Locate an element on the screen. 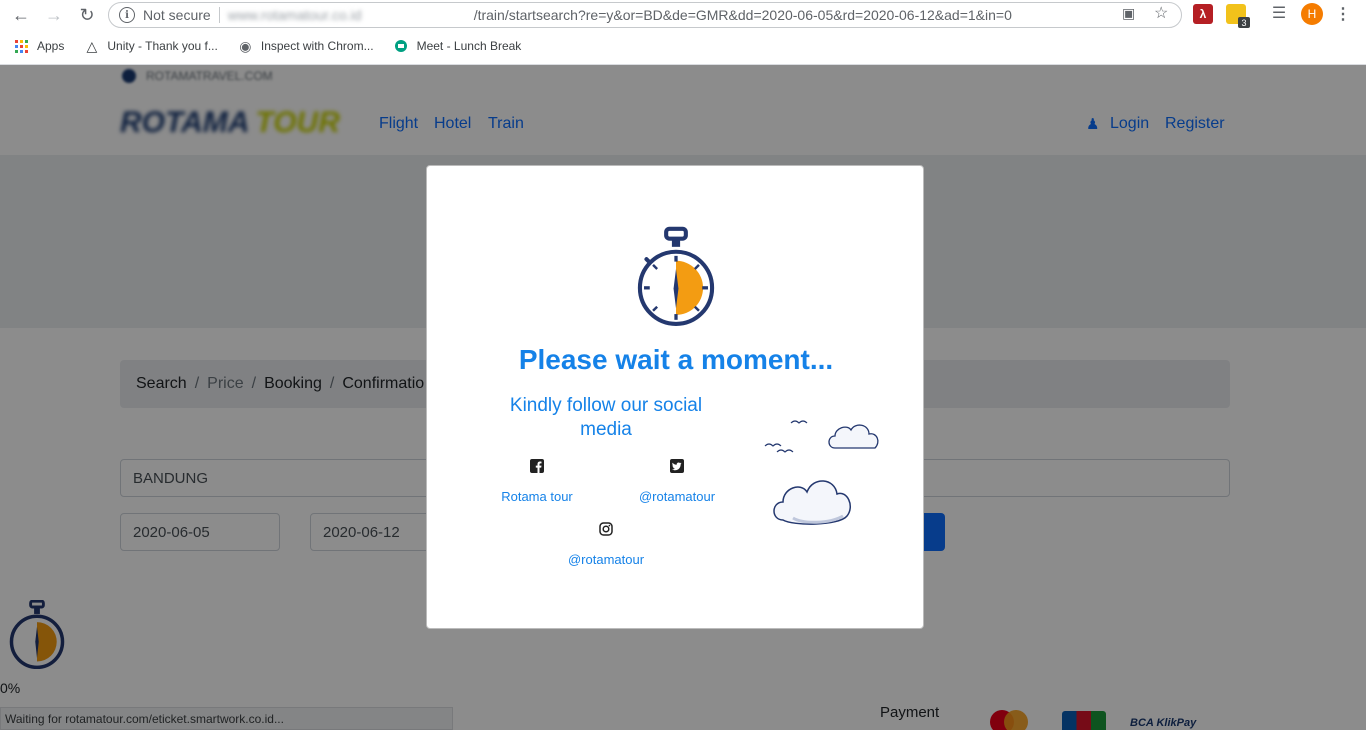 Image resolution: width=1366 pixels, height=730 pixels. profile-avatar: H is located at coordinates (1312, 14).